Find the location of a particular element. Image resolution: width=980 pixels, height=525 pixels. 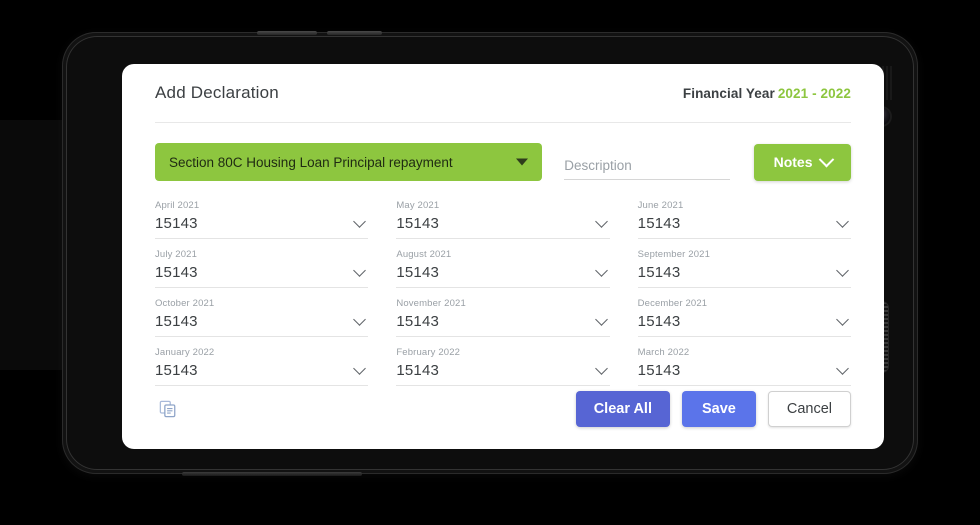

notes-button: Notes is located at coordinates (802, 162).